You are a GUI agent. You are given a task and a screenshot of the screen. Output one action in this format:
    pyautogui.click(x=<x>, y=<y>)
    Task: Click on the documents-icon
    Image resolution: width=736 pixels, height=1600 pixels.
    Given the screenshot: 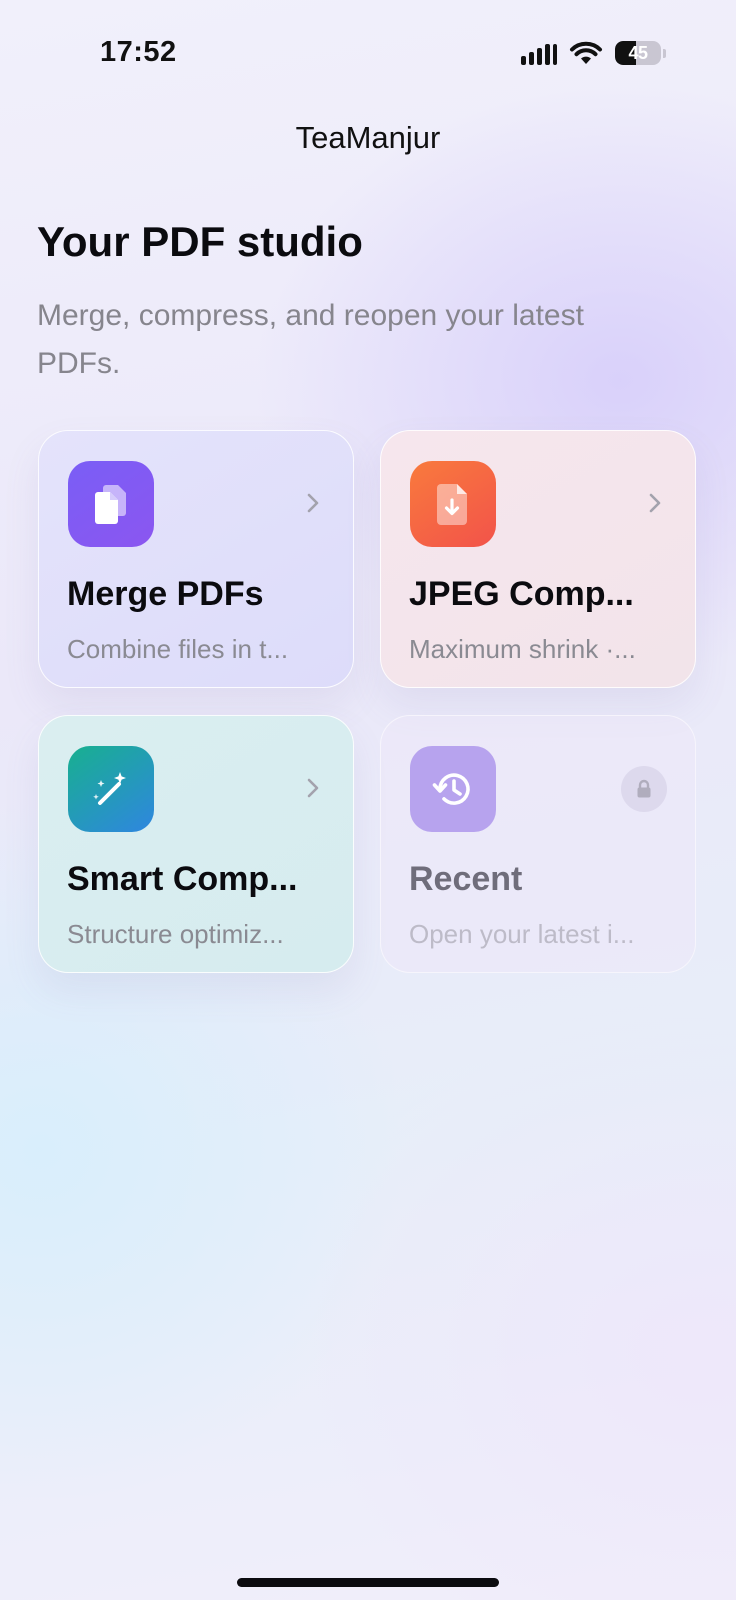 What is the action you would take?
    pyautogui.click(x=111, y=504)
    